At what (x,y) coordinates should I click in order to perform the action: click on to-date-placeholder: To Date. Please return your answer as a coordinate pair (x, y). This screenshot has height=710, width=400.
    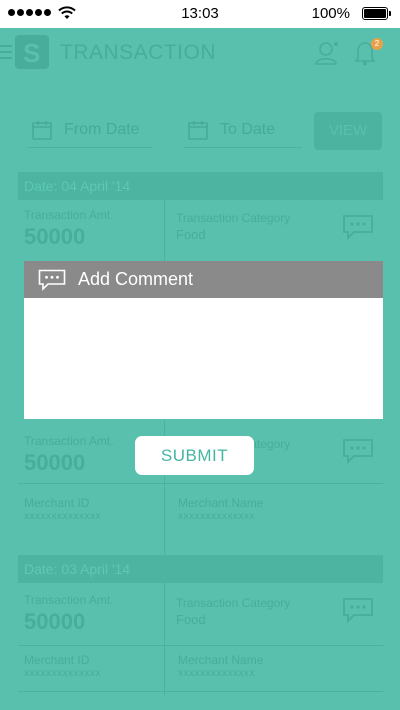
    Looking at the image, I should click on (248, 129).